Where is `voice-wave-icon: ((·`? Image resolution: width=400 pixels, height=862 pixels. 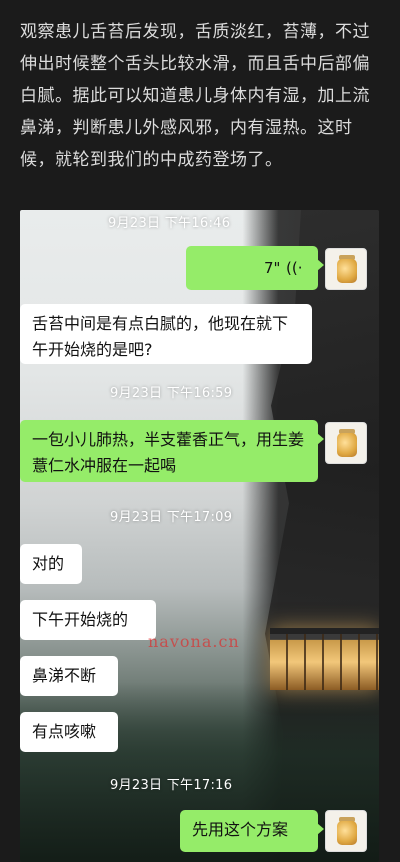 voice-wave-icon: ((· is located at coordinates (294, 268).